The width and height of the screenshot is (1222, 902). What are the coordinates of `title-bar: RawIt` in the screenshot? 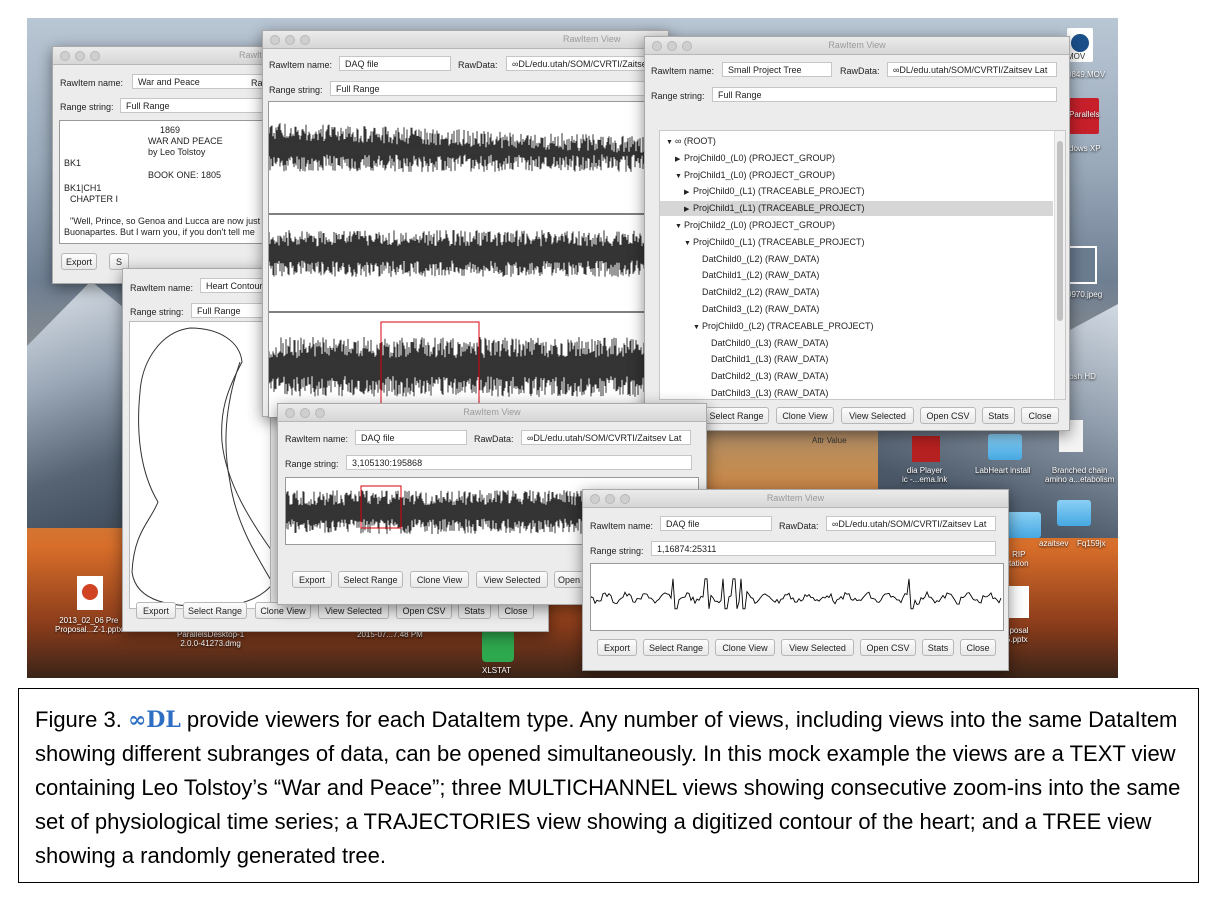 It's located at (162, 56).